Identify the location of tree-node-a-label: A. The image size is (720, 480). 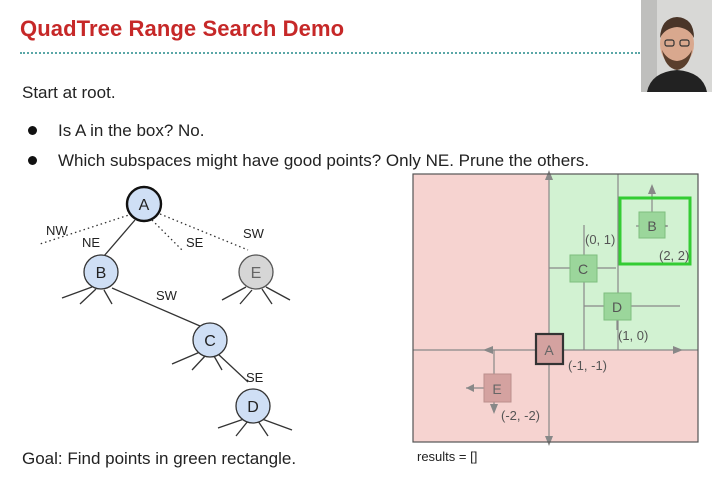
(144, 205).